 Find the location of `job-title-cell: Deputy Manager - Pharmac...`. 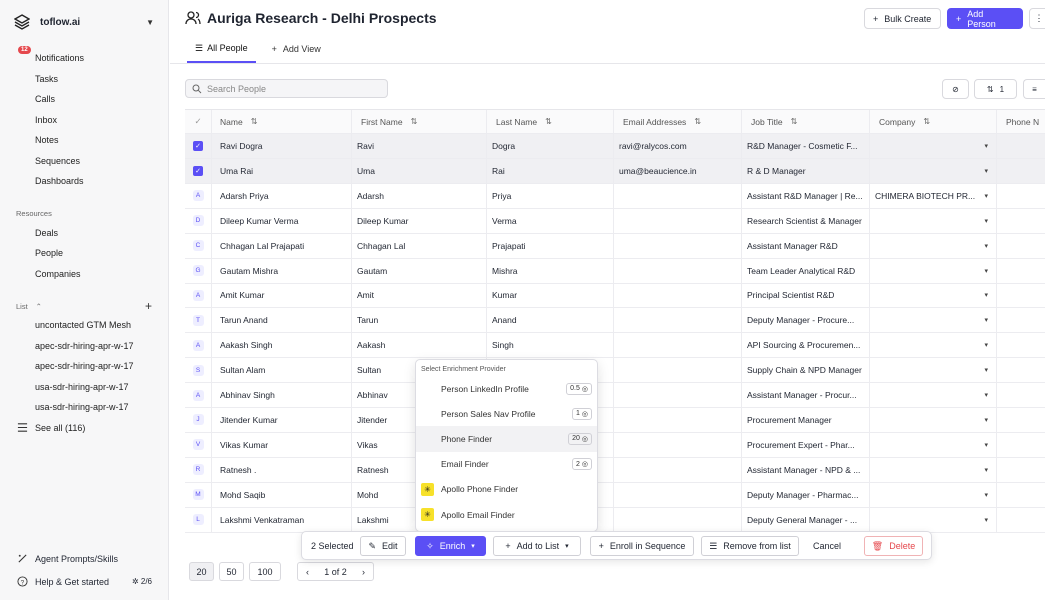

job-title-cell: Deputy Manager - Pharmac... is located at coordinates (806, 494).